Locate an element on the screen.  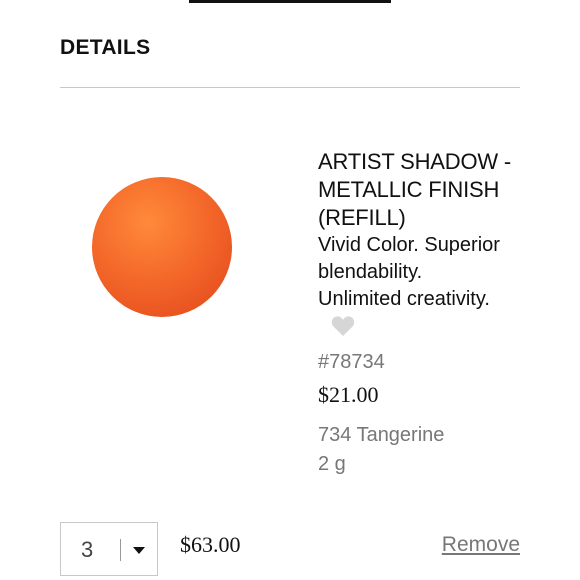
product-name: ARTIST SHADOW - METALLIC FINISH (REFILL) is located at coordinates (414, 189).